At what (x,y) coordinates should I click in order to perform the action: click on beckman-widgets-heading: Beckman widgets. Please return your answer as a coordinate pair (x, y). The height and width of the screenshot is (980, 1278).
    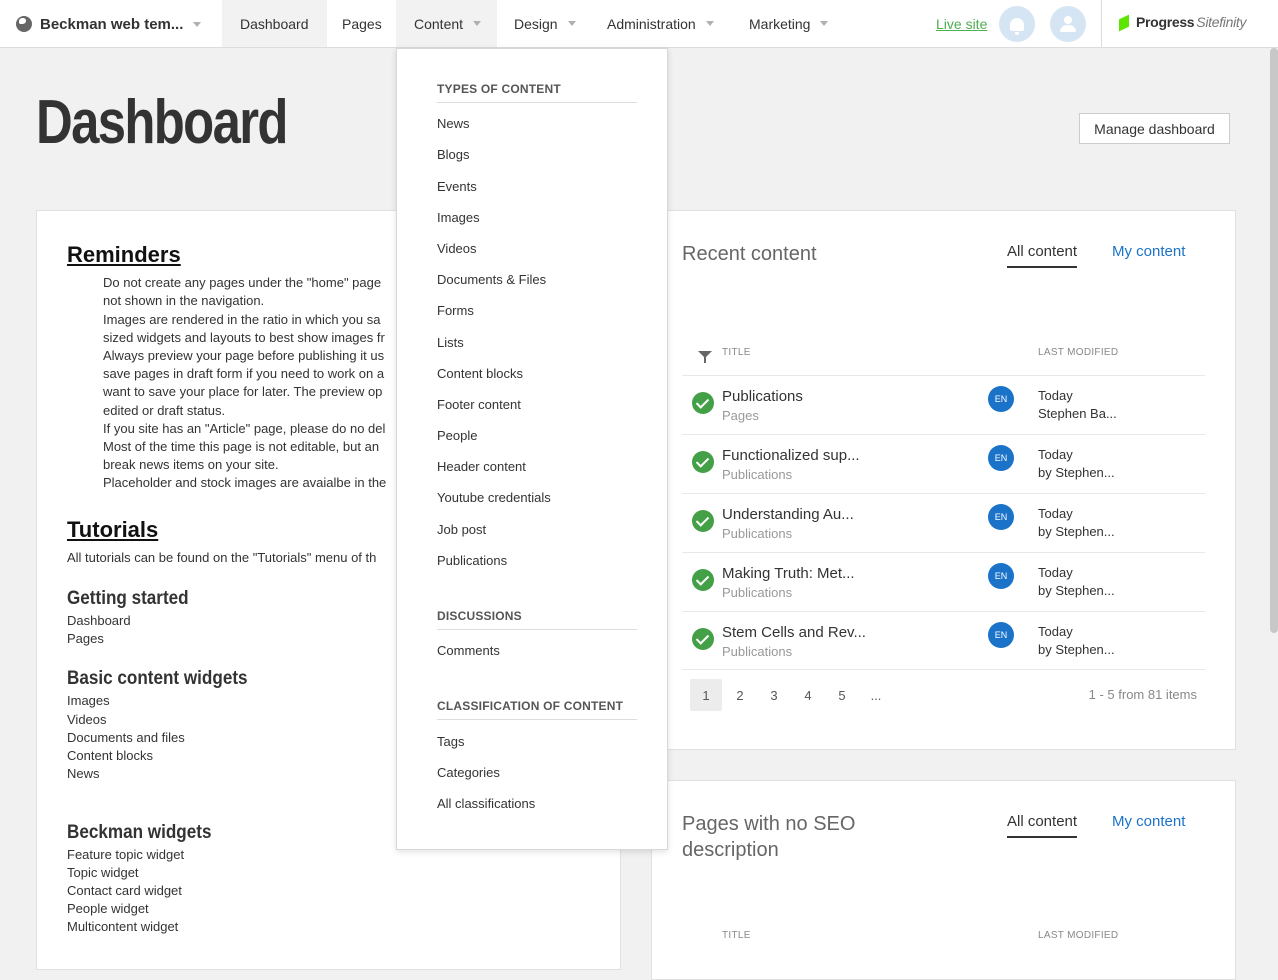
    Looking at the image, I should click on (139, 832).